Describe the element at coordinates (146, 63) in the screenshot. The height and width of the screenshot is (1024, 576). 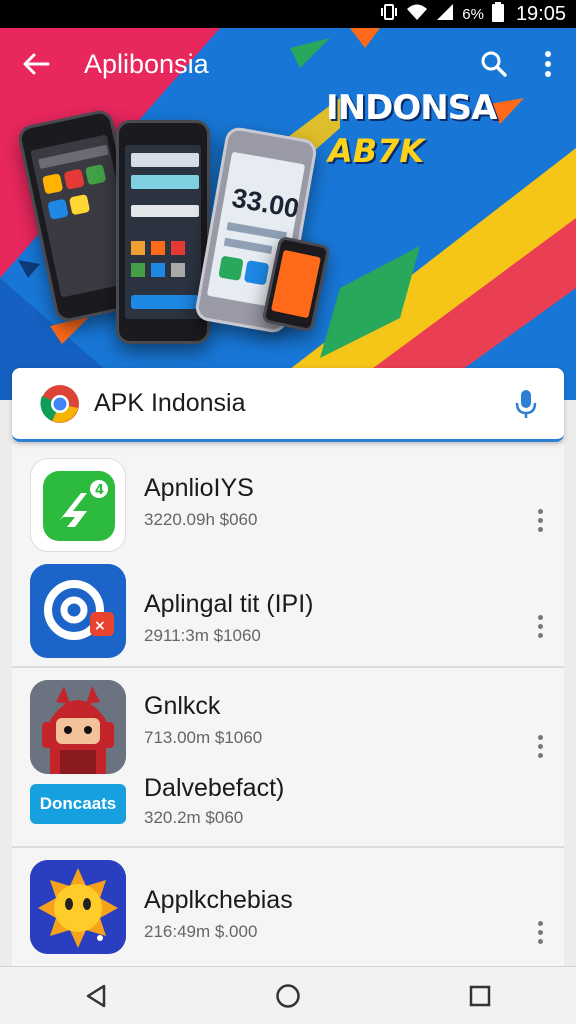
I see `app-bar-title: Aplibonsia` at that location.